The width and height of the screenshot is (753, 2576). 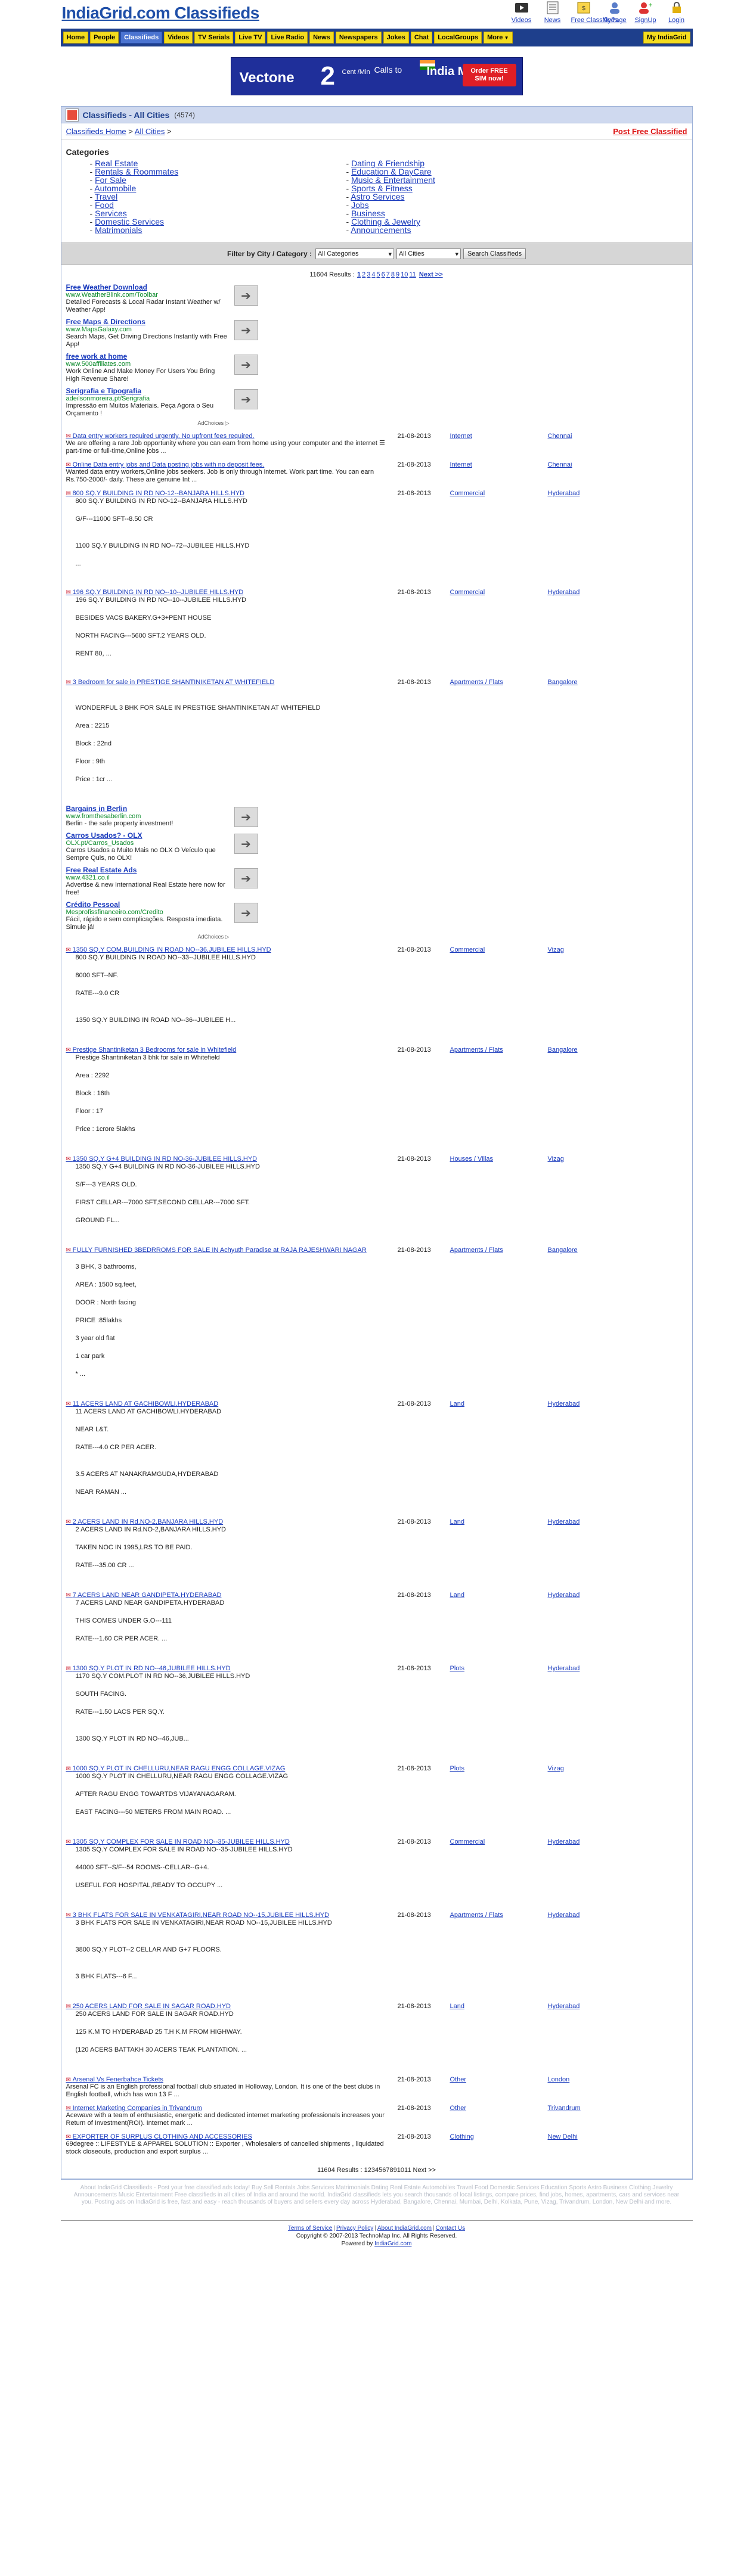 What do you see at coordinates (148, 364) in the screenshot?
I see `ad-url: www.500affiliates.com` at bounding box center [148, 364].